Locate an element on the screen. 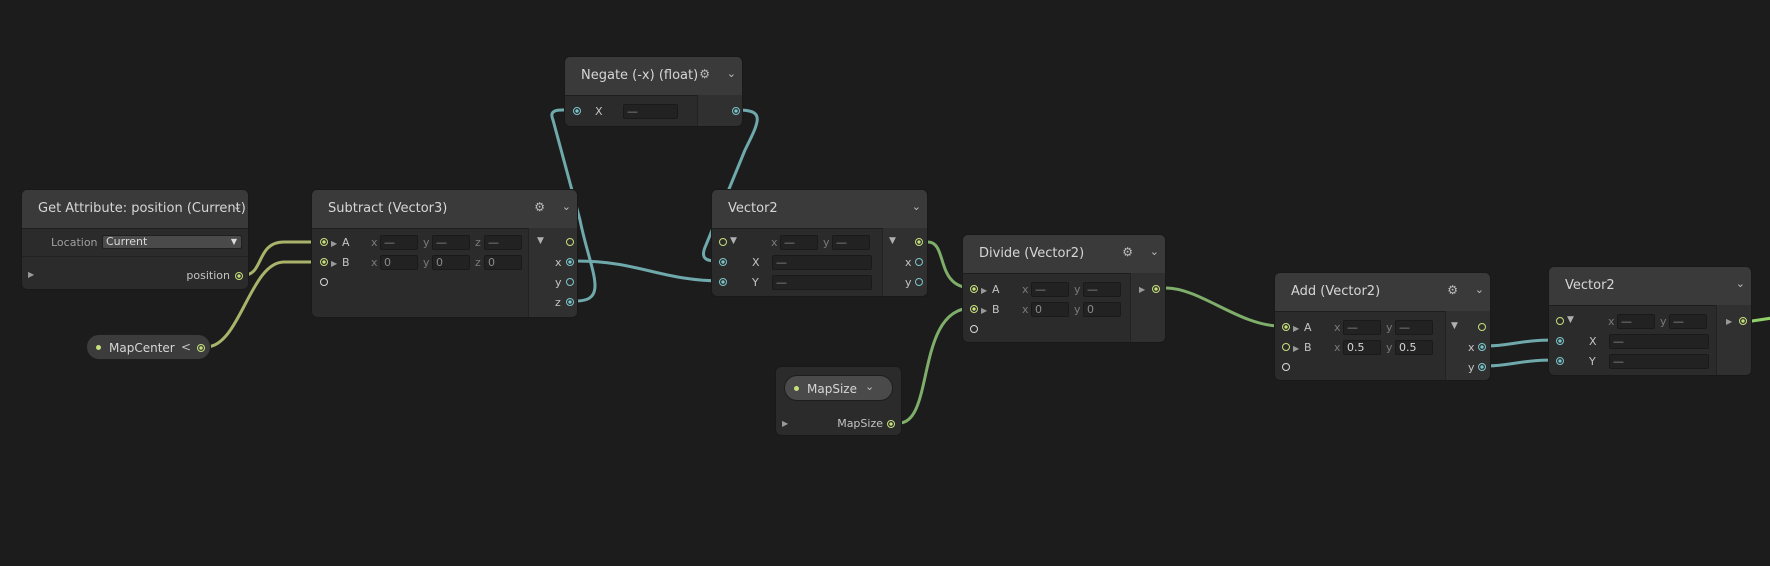  negate-node: Negate (-x) (float) ⚙ ⌄ X — is located at coordinates (653, 91).